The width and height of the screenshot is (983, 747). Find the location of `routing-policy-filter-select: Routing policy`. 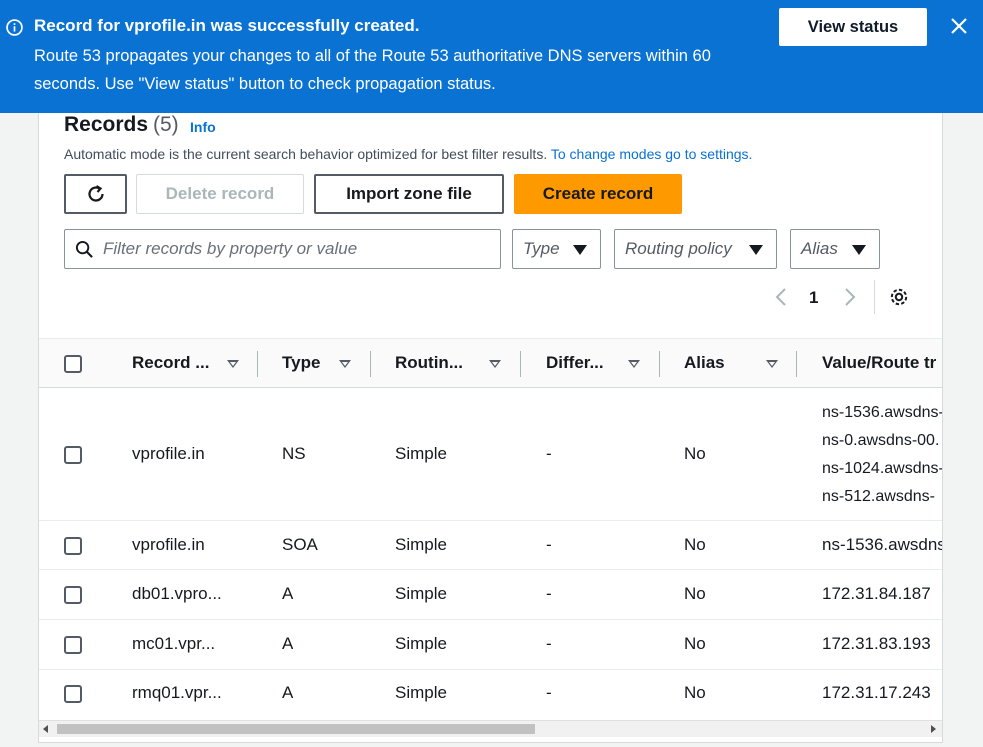

routing-policy-filter-select: Routing policy is located at coordinates (695, 249).